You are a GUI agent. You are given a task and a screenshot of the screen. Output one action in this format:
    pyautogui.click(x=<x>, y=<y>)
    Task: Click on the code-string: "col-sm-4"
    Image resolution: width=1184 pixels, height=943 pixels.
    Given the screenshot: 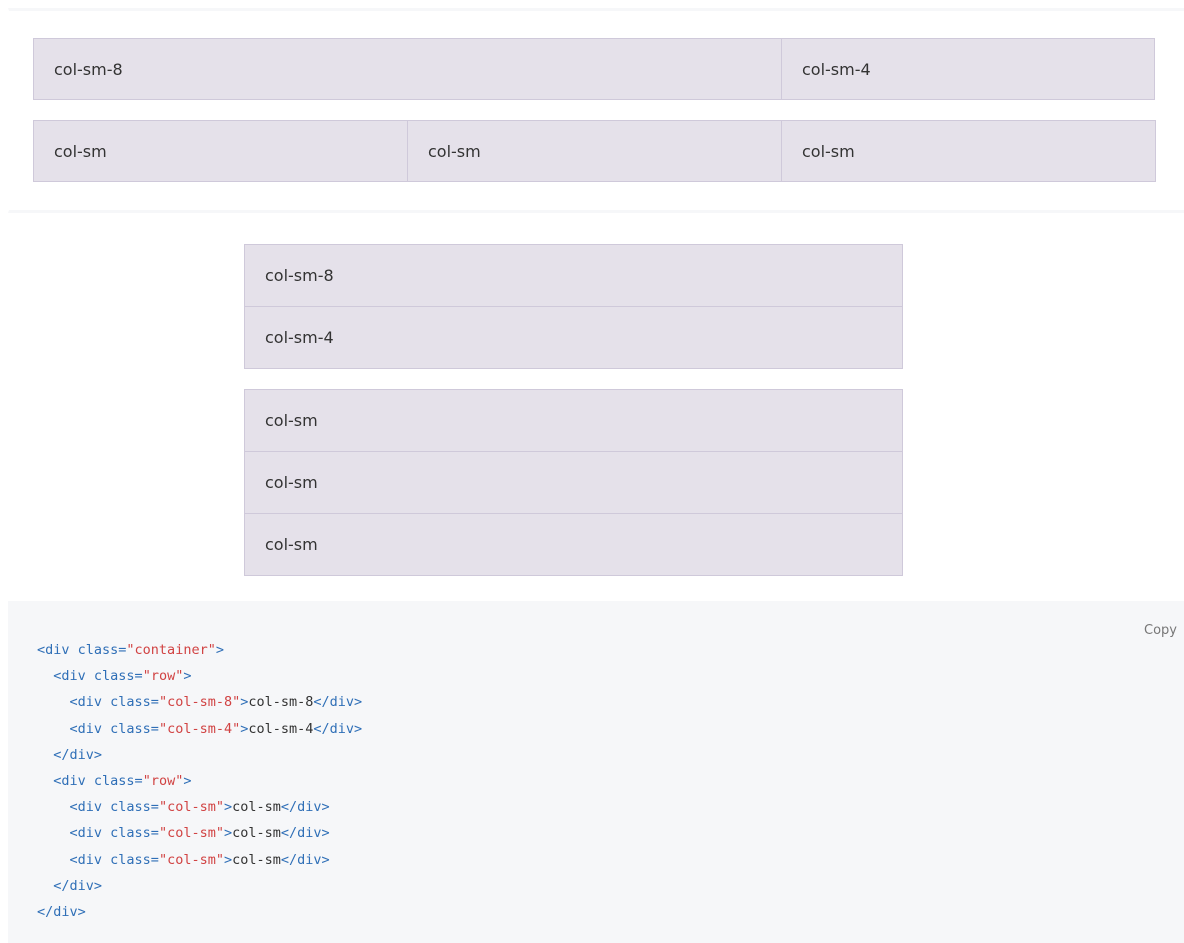 What is the action you would take?
    pyautogui.click(x=199, y=728)
    